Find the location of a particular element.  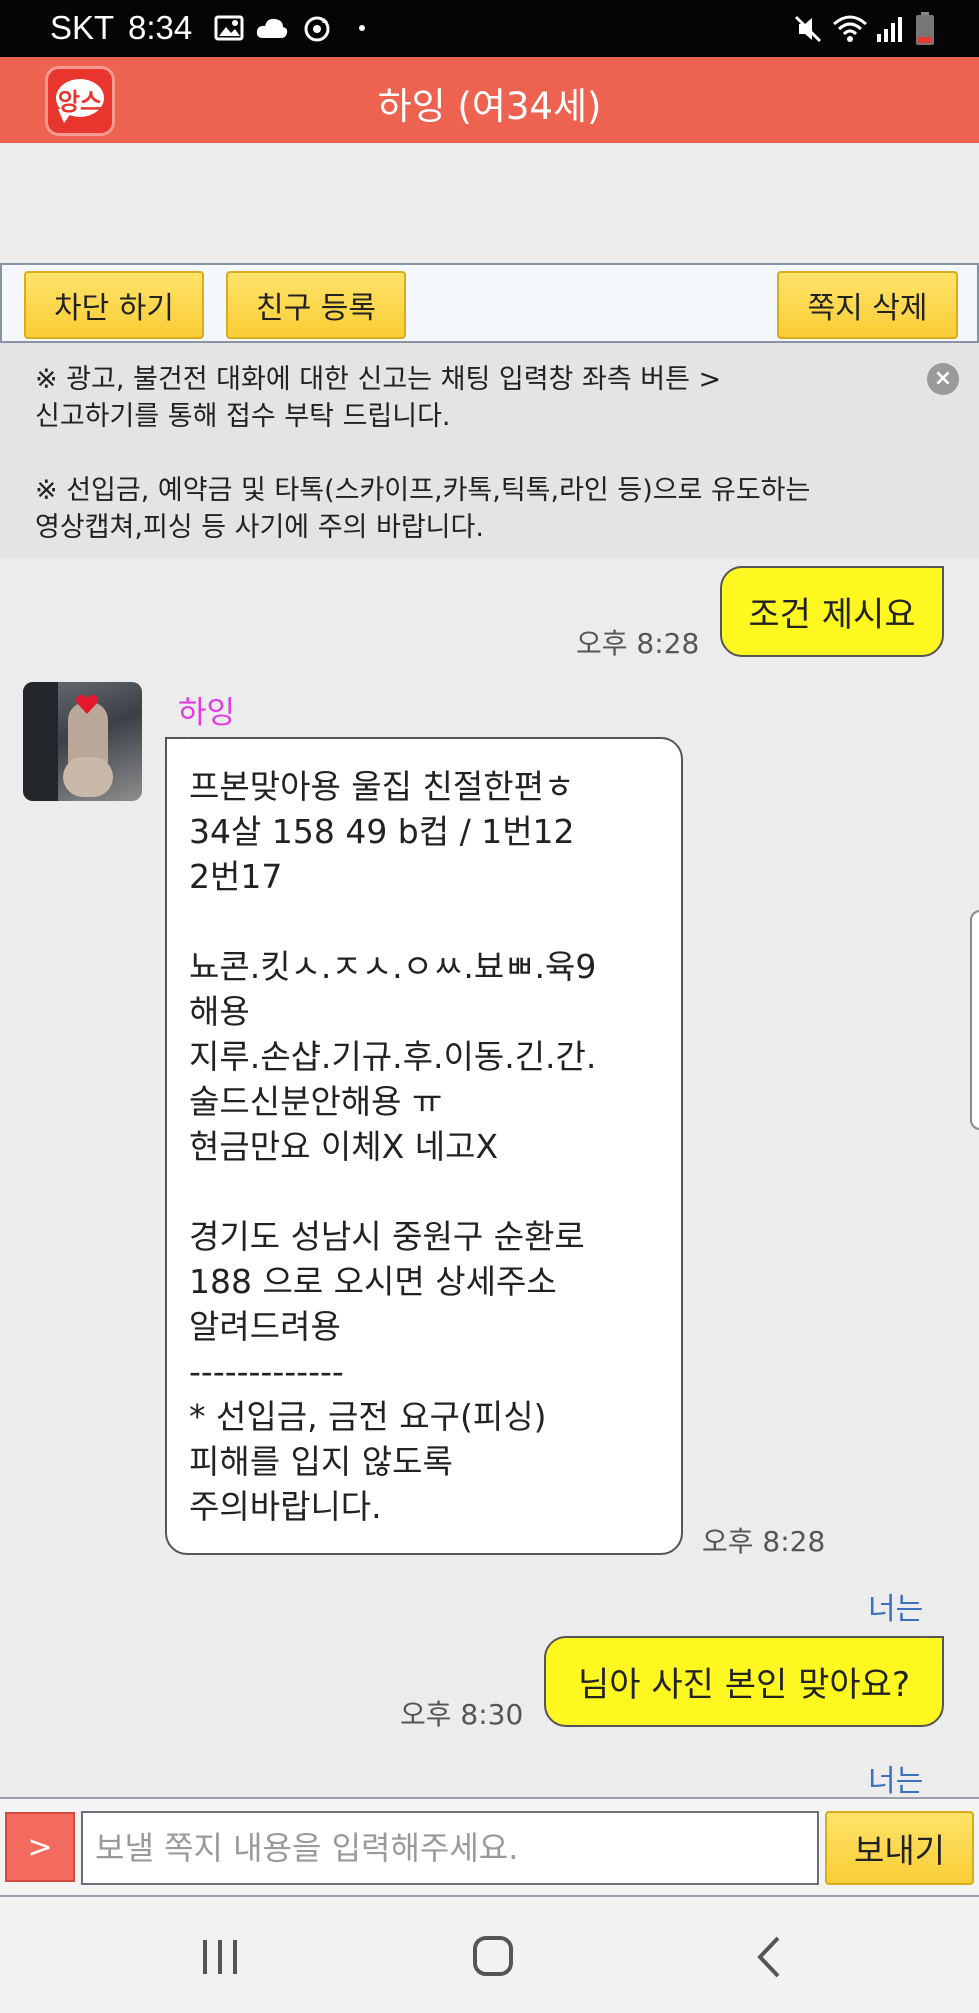

my-message-bubble: 조건 제시요 is located at coordinates (832, 611).